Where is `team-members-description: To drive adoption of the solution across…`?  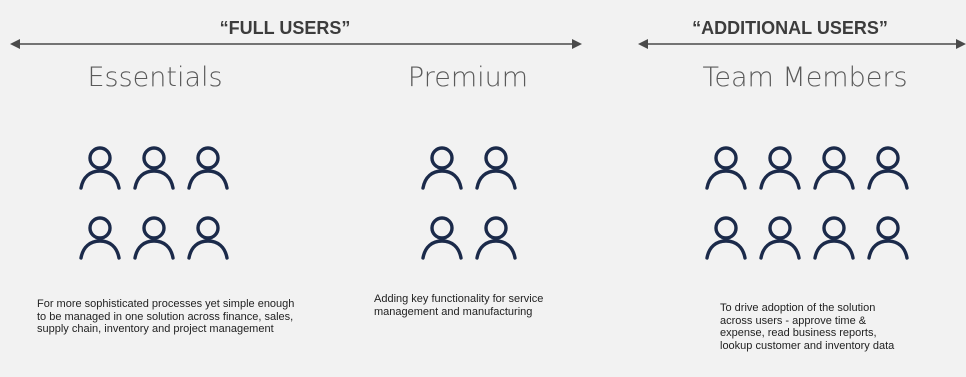
team-members-description: To drive adoption of the solution across… is located at coordinates (807, 327).